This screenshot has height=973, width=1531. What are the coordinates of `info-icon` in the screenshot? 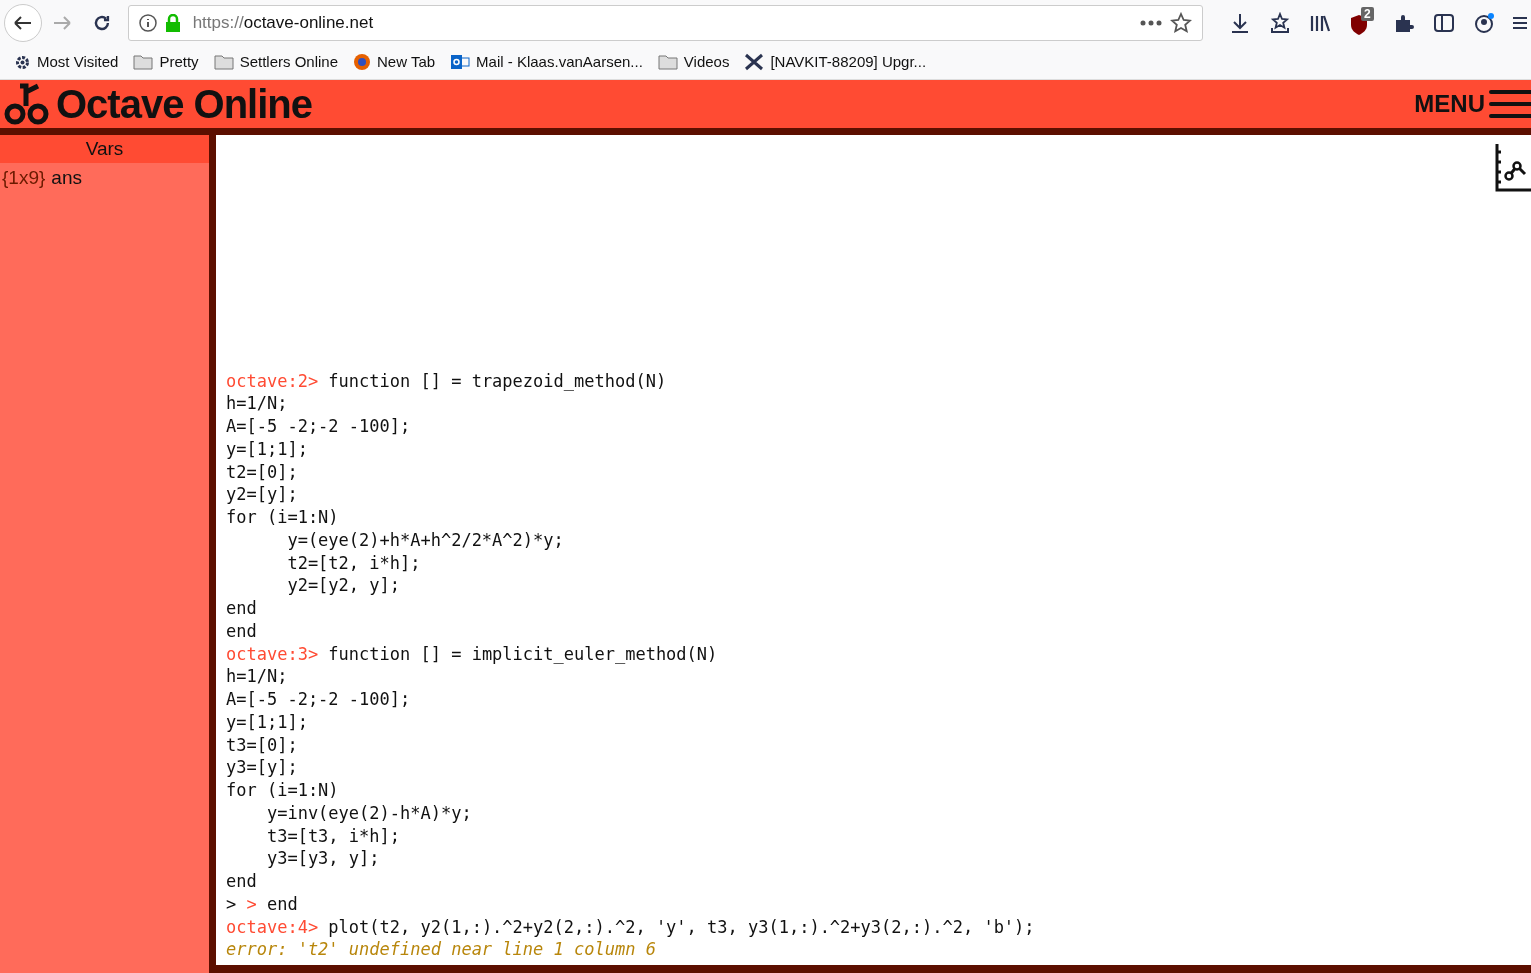 It's located at (147, 22).